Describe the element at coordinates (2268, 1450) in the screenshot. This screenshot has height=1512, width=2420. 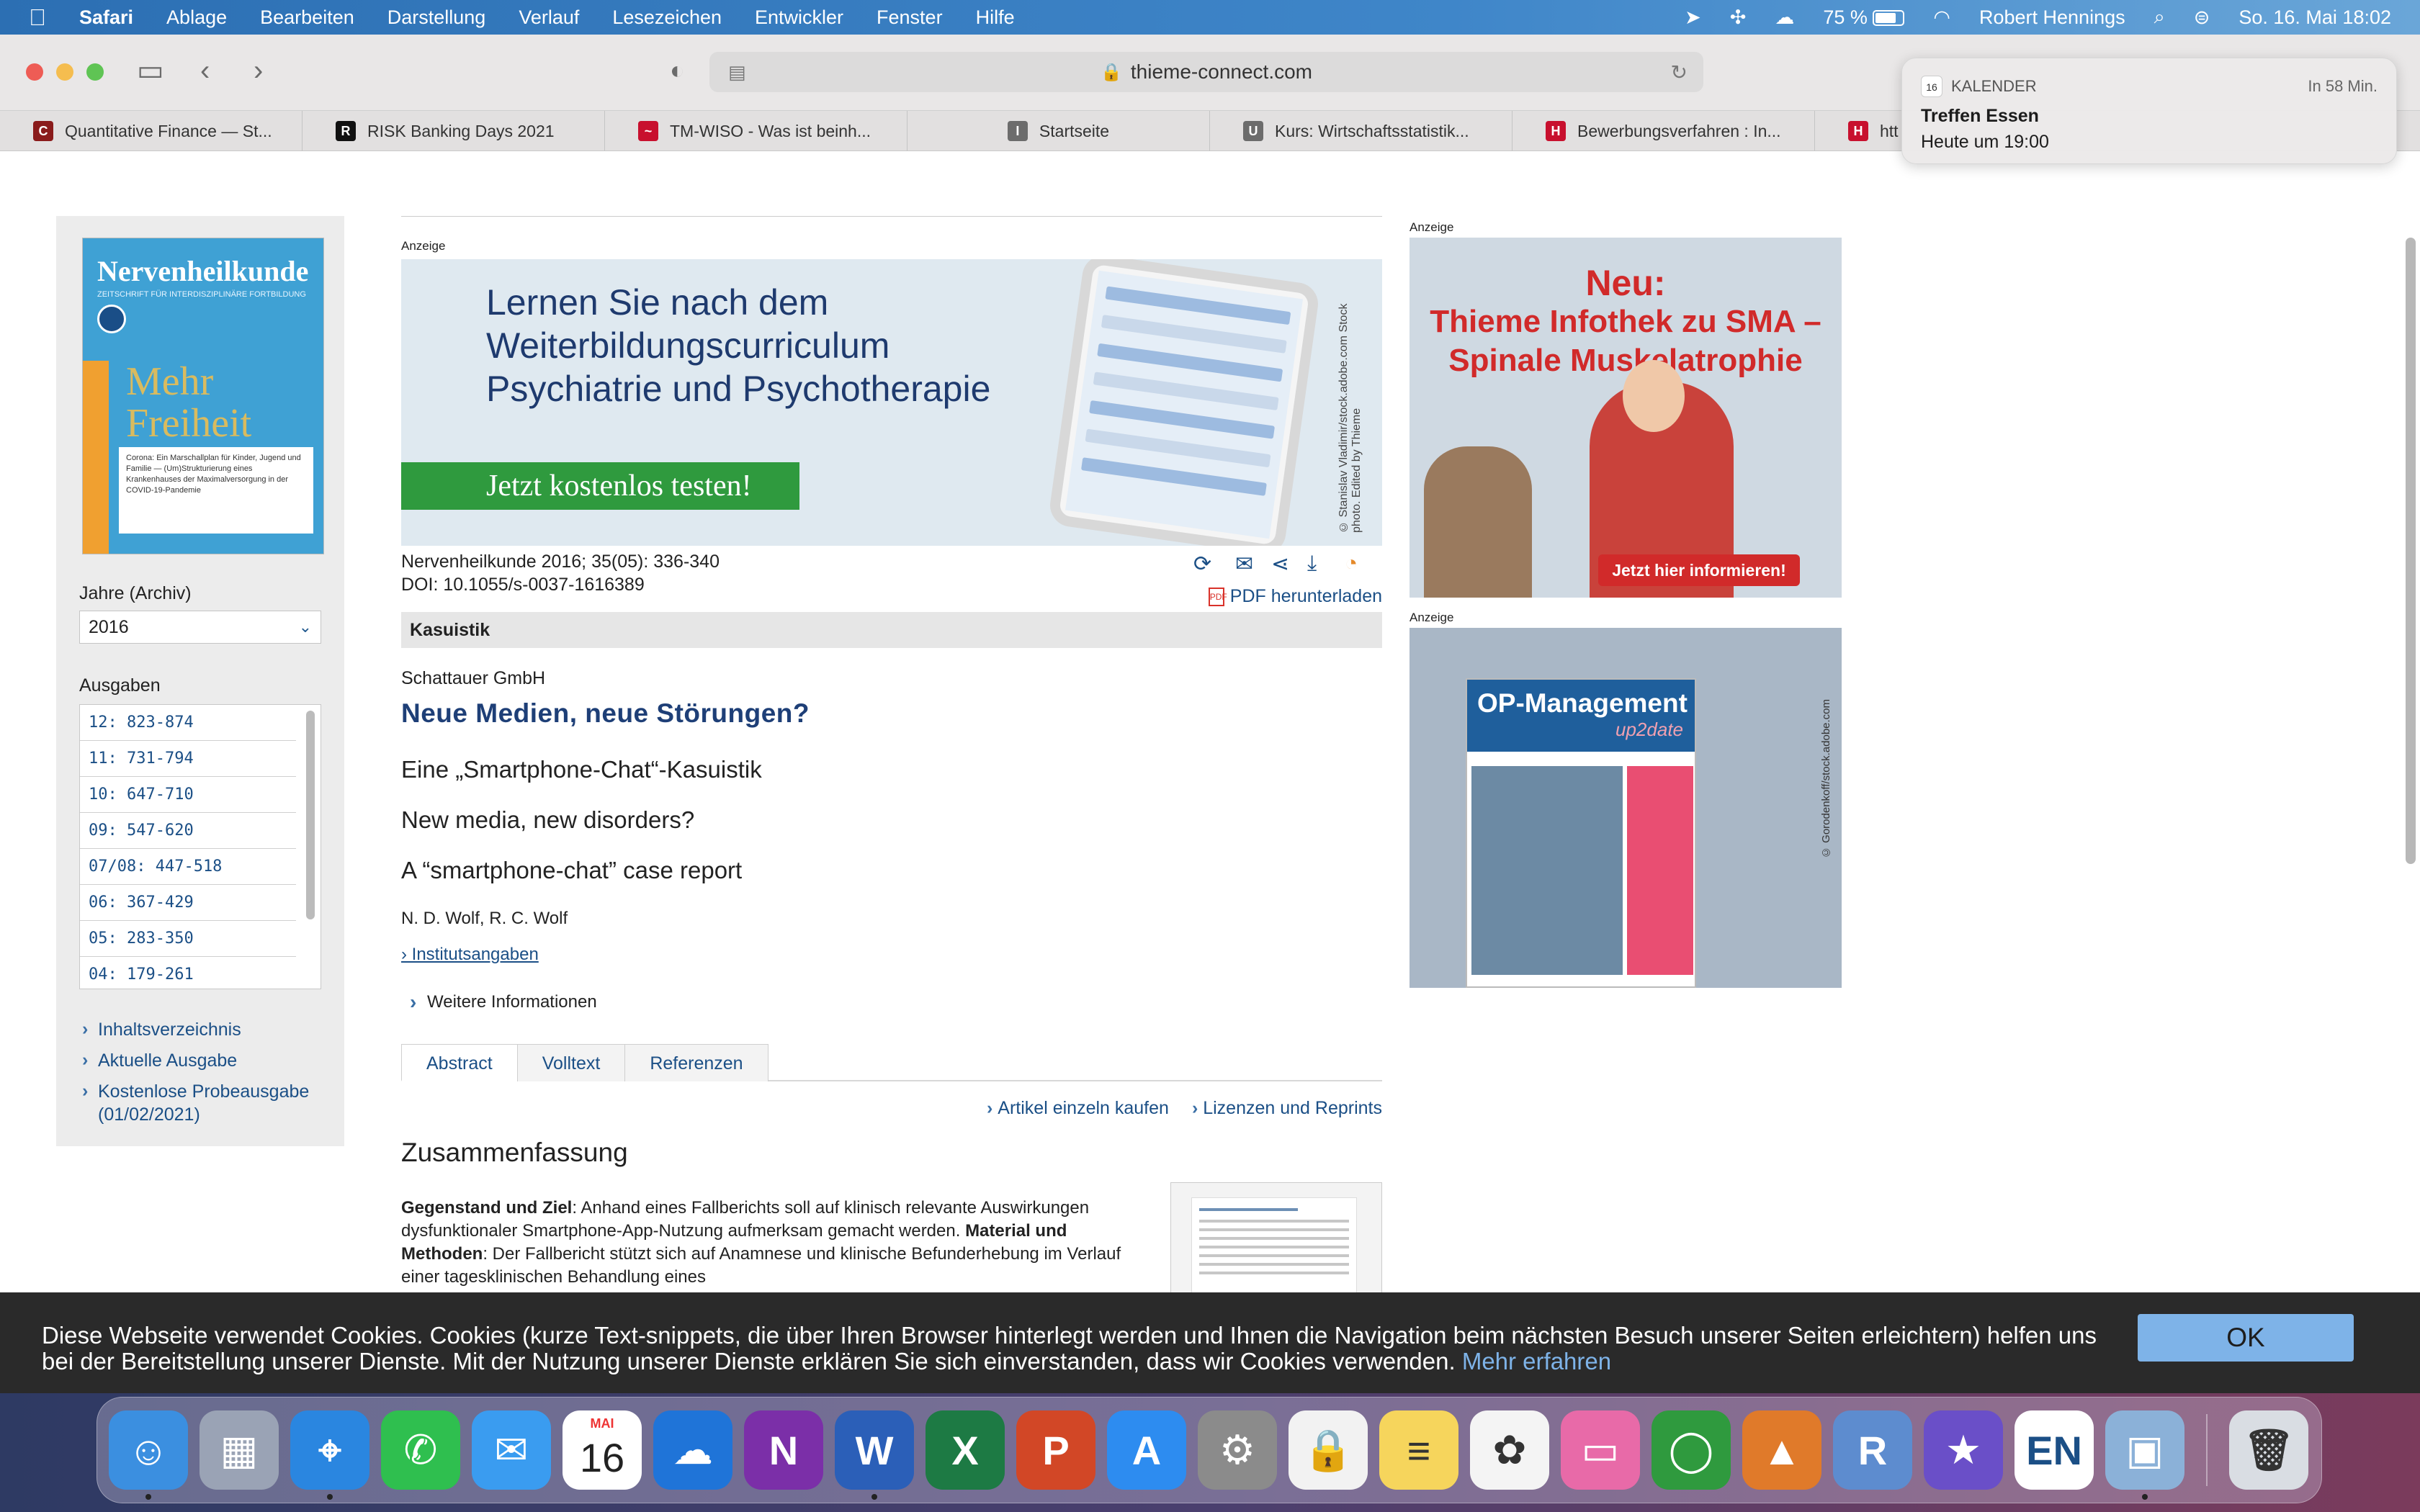
I see `trash-icon: 🗑` at that location.